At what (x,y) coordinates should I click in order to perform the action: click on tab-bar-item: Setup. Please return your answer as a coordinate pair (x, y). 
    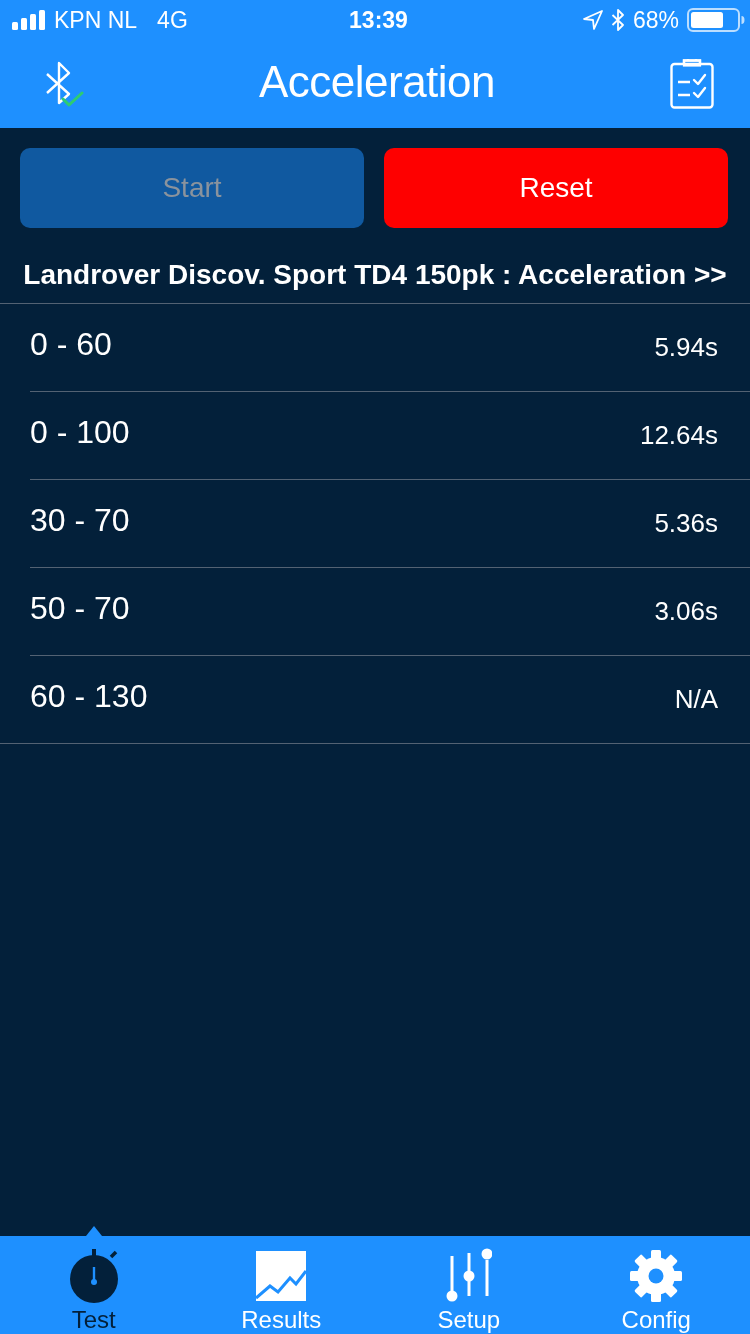
    Looking at the image, I should click on (469, 1285).